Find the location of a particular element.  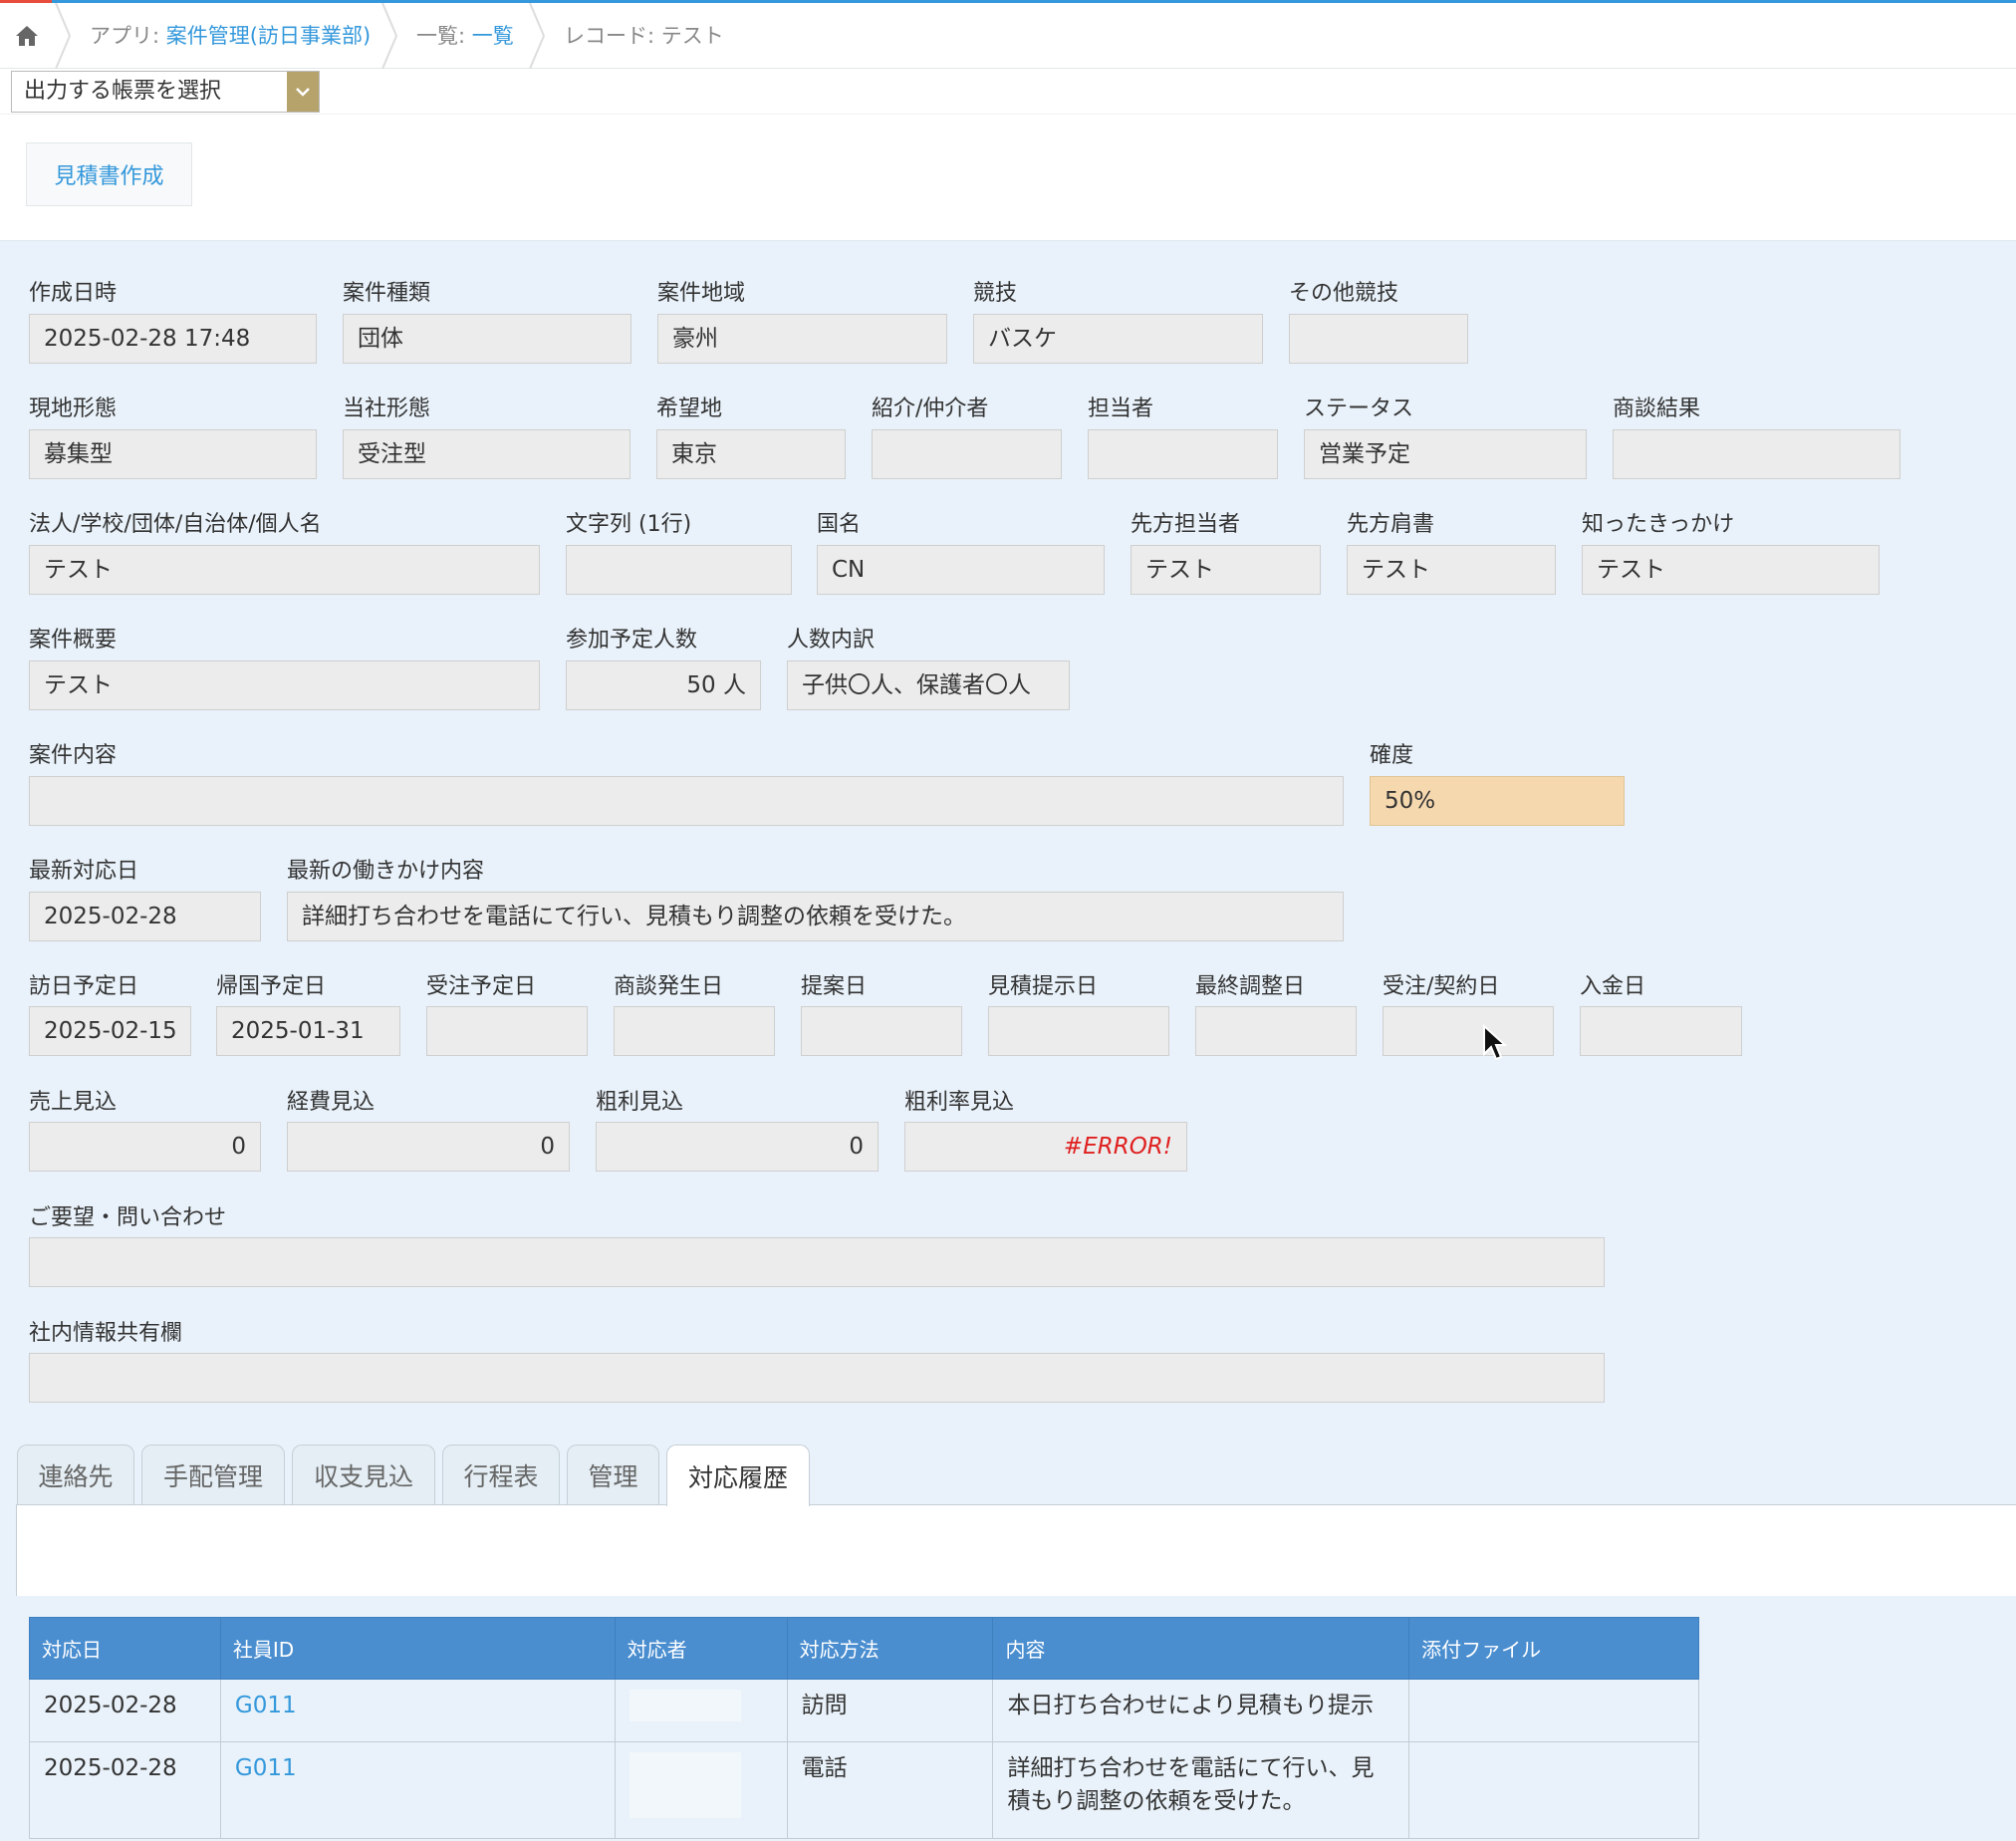

home-icon is located at coordinates (27, 36).